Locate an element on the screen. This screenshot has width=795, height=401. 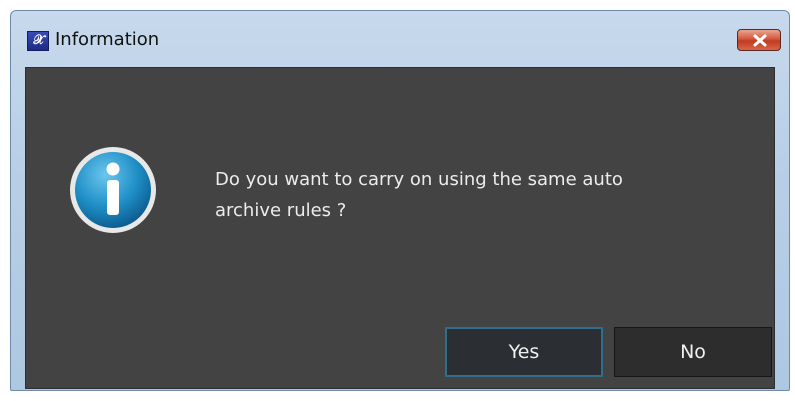
no-button: No is located at coordinates (693, 352).